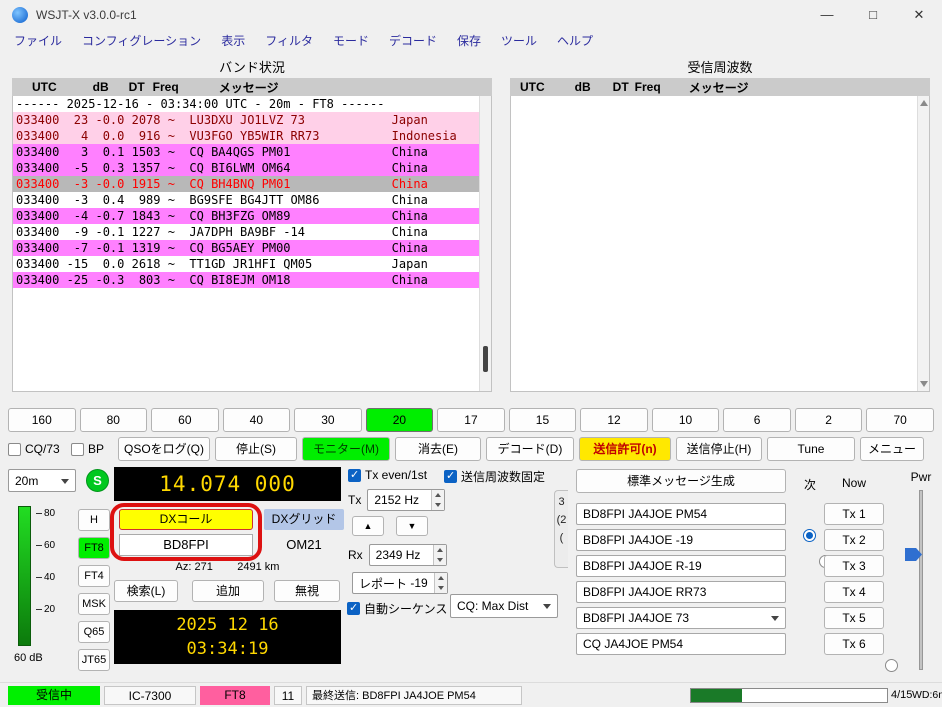 This screenshot has width=942, height=707. Describe the element at coordinates (685, 420) in the screenshot. I see `band-button-10: 10` at that location.